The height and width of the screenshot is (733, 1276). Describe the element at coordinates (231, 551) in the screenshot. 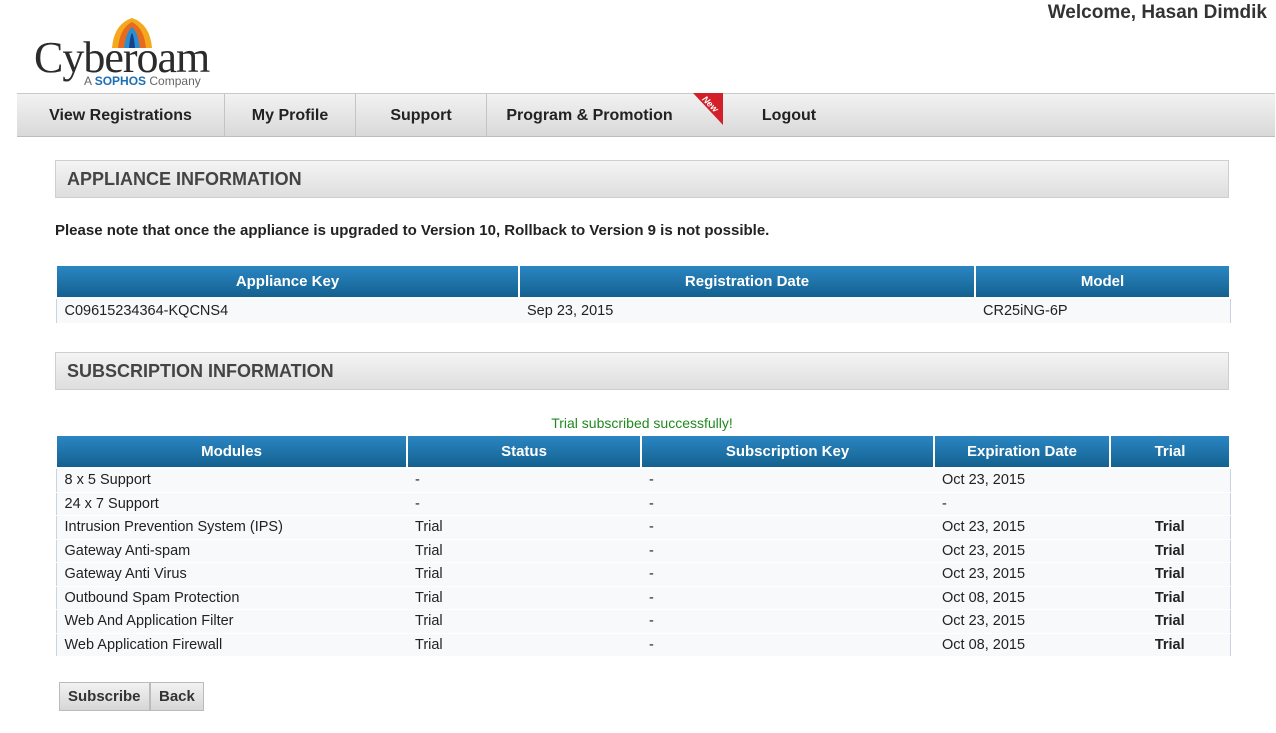

I see `module-cell: Gateway Anti-spam` at that location.